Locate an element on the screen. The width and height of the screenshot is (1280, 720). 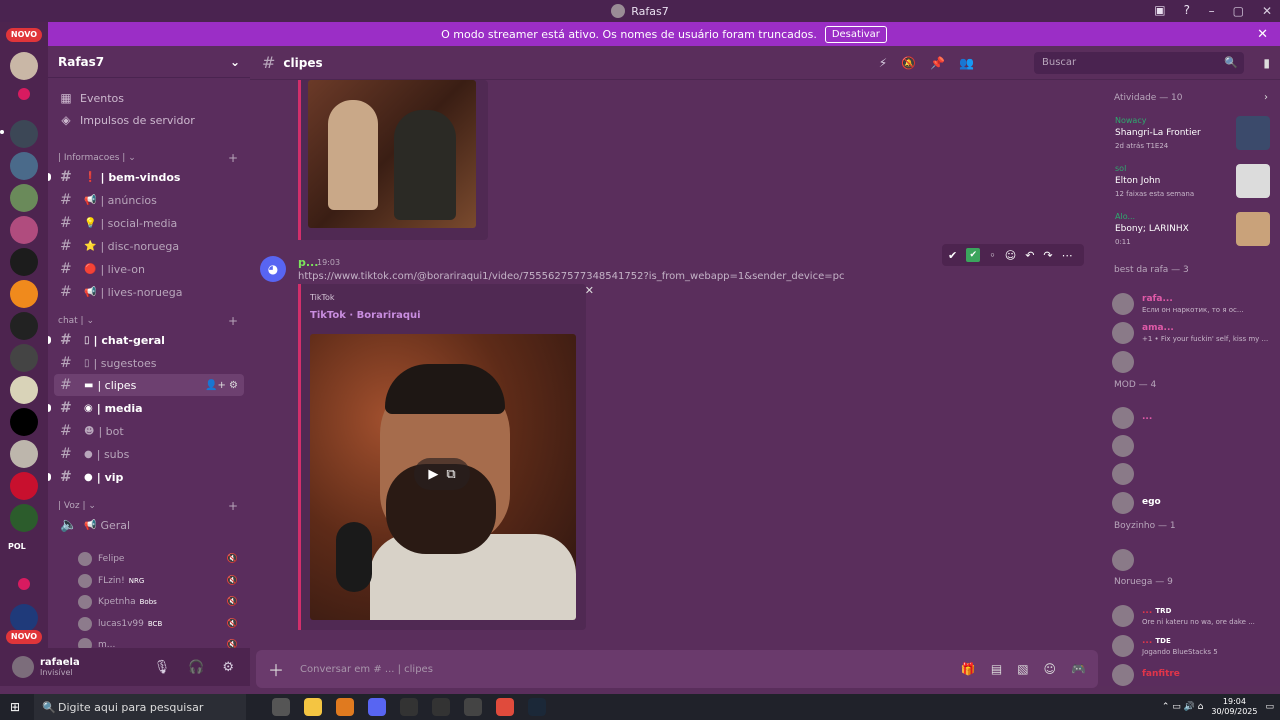
boosts-item: ◈ Impulsos de servidor is located at coordinates (126, 120).